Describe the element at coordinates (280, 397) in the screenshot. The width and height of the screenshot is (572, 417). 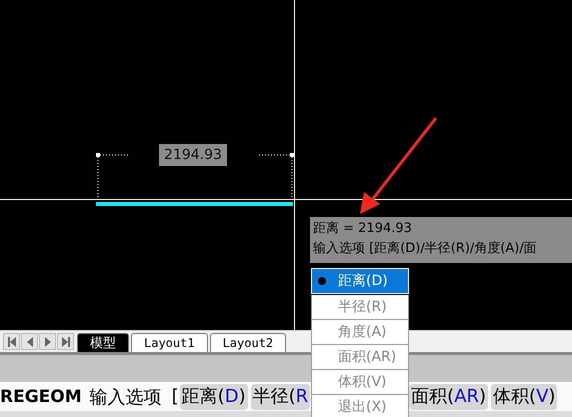
I see `command-option: 半径(R` at that location.